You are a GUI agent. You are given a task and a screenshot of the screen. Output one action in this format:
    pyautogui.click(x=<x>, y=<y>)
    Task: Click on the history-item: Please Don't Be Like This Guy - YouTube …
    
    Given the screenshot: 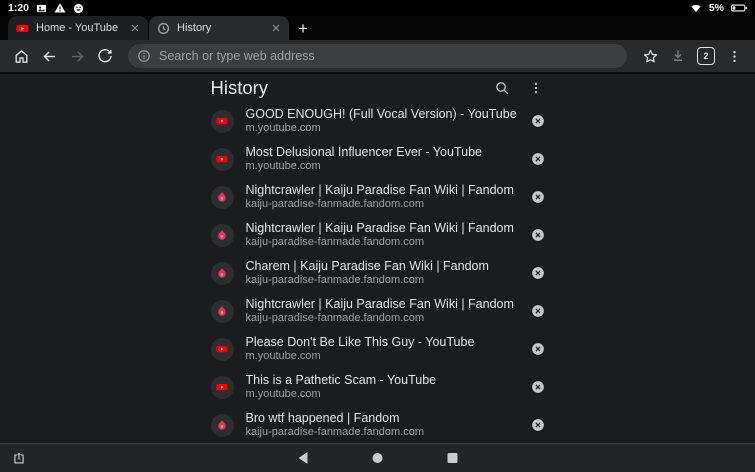 What is the action you would take?
    pyautogui.click(x=378, y=349)
    